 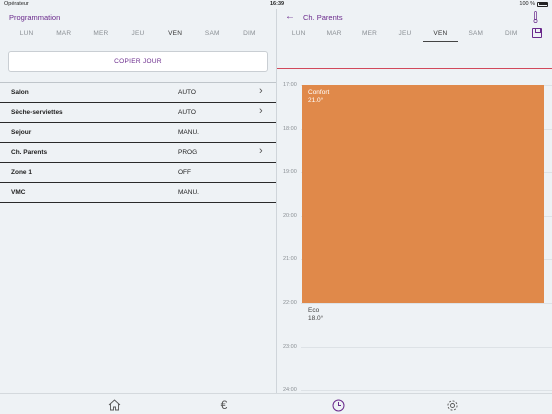 What do you see at coordinates (290, 16) in the screenshot?
I see `back-arrow-icon: ←` at bounding box center [290, 16].